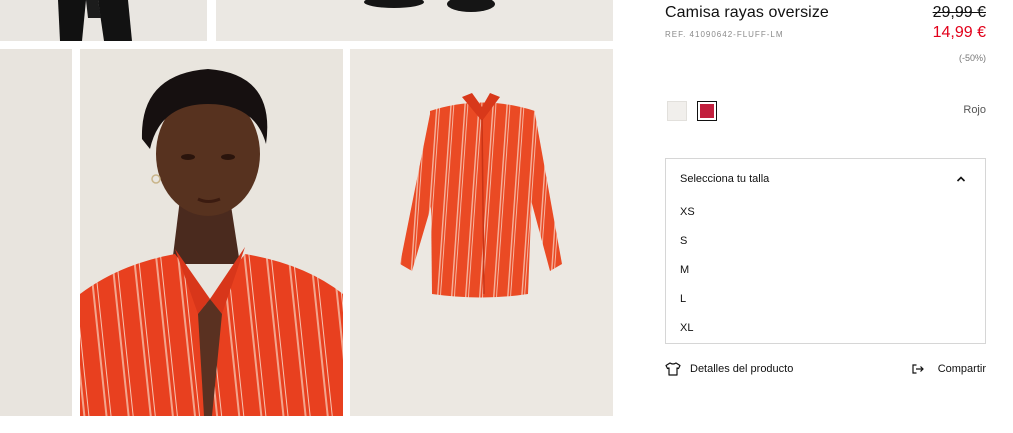 The width and height of the screenshot is (1013, 433). I want to click on share-label: Compartir, so click(961, 369).